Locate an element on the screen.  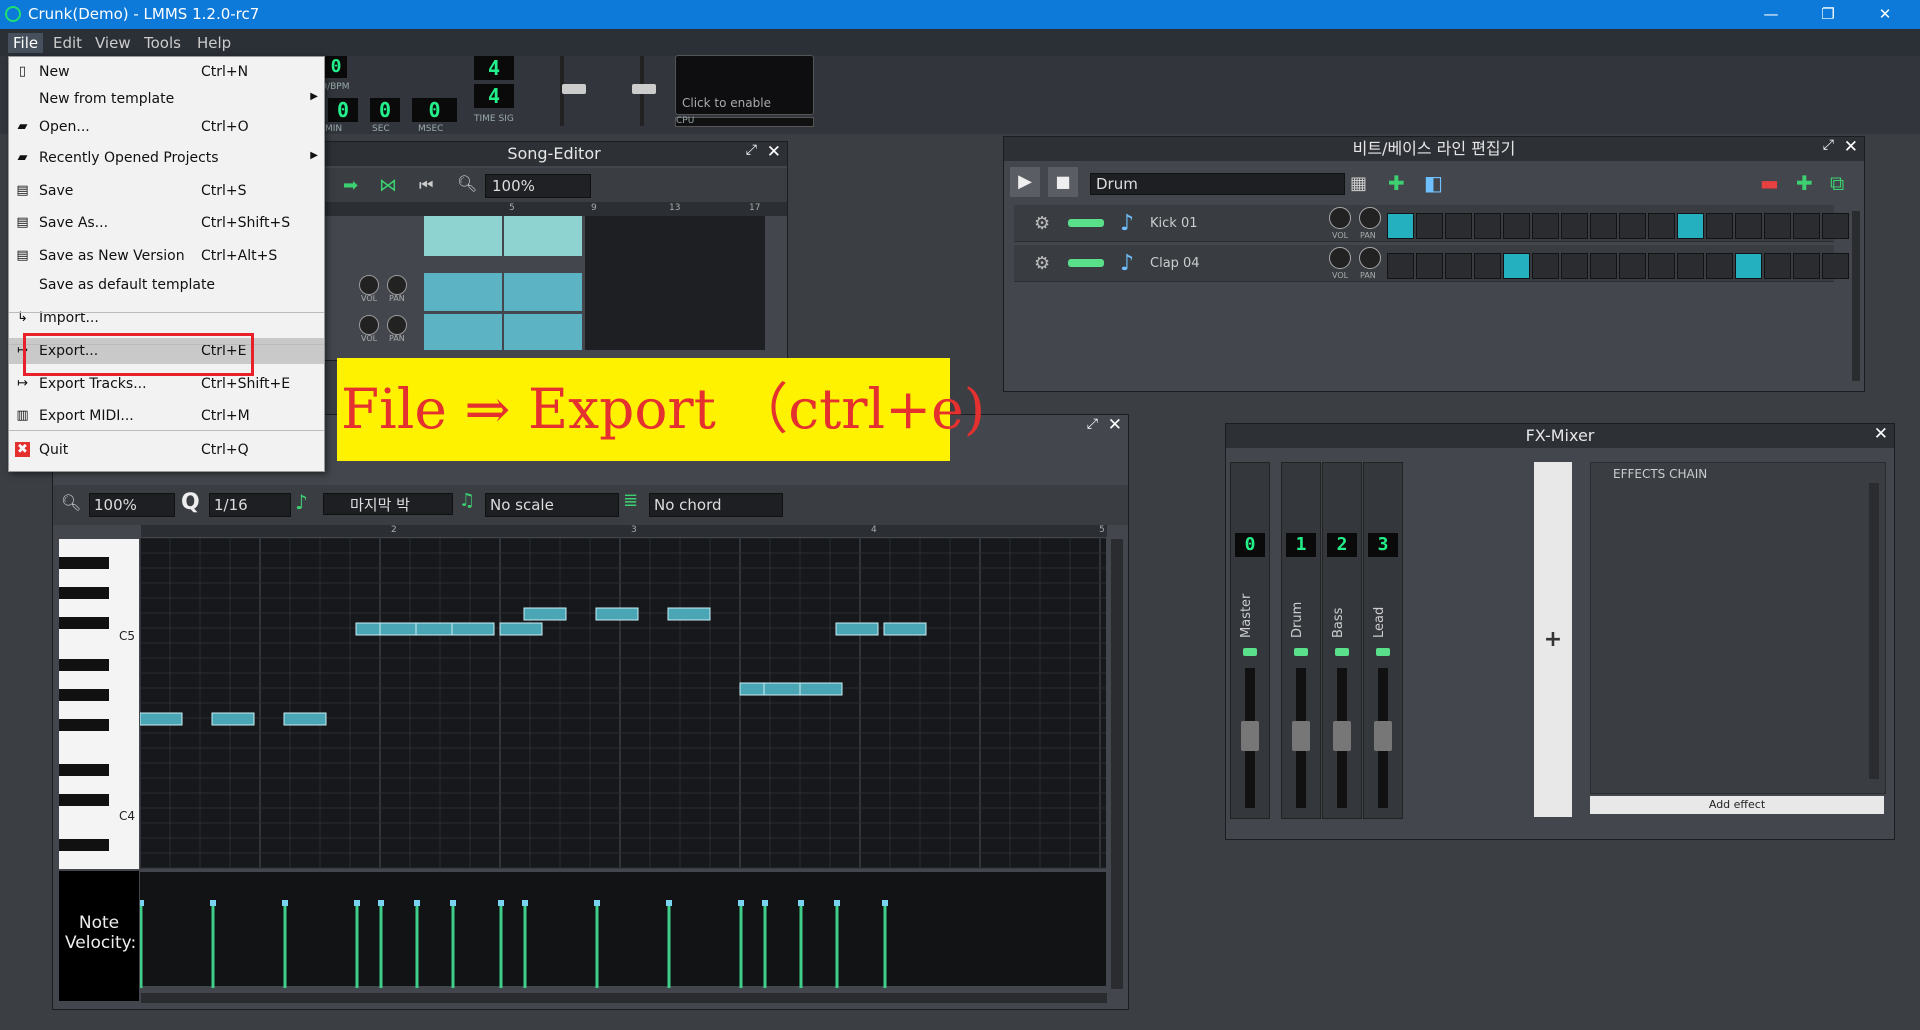
timesig-bottom-display: 4 is located at coordinates (494, 96).